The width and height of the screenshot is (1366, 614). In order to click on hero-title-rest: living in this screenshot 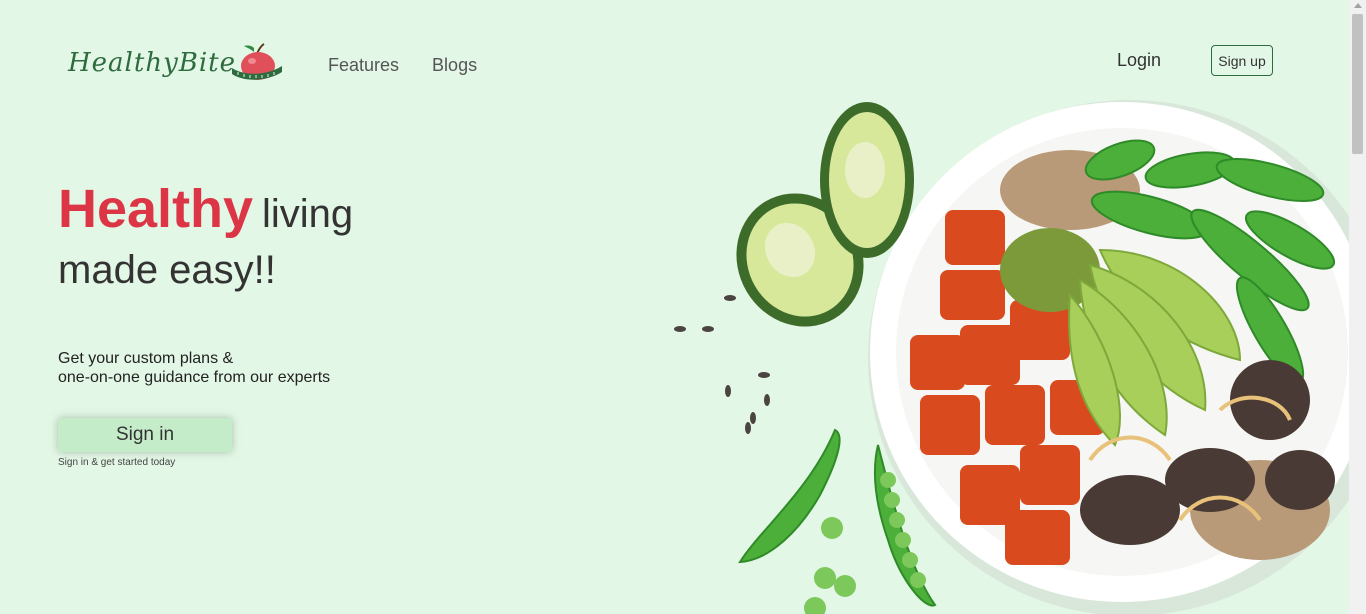, I will do `click(307, 214)`.